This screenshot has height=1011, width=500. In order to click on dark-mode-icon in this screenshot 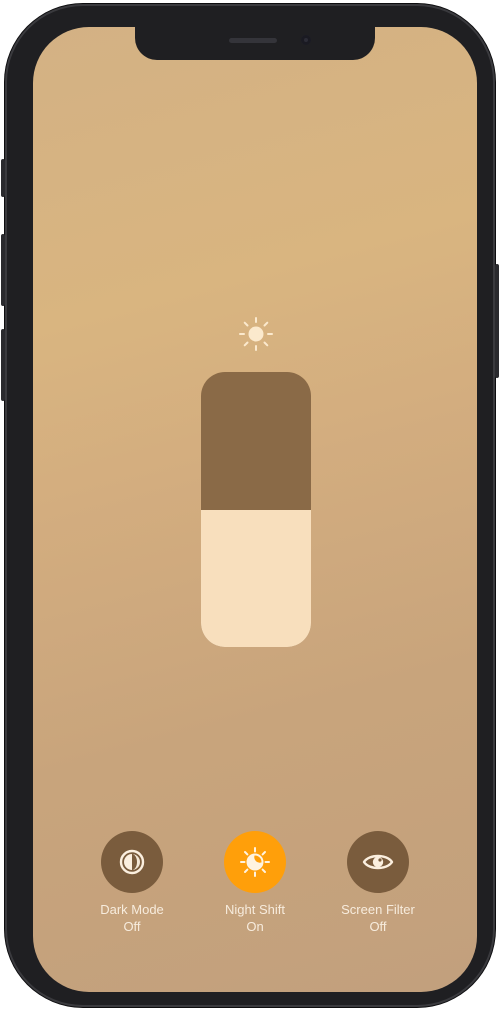, I will do `click(132, 862)`.